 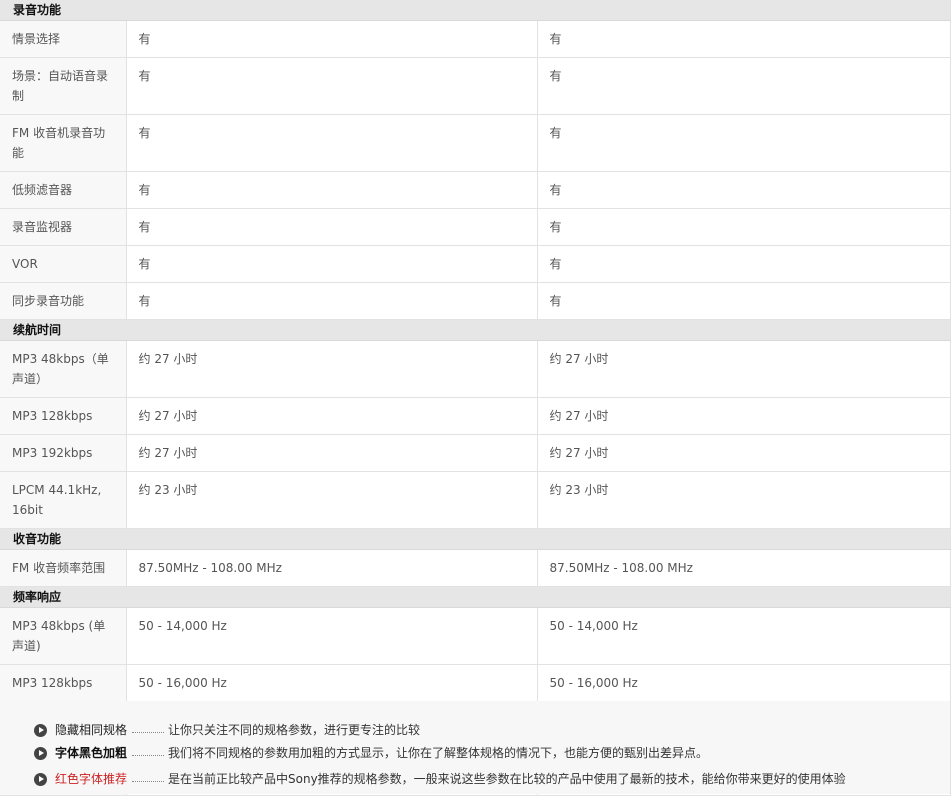 I want to click on section-title: 频率响应, so click(x=475, y=597).